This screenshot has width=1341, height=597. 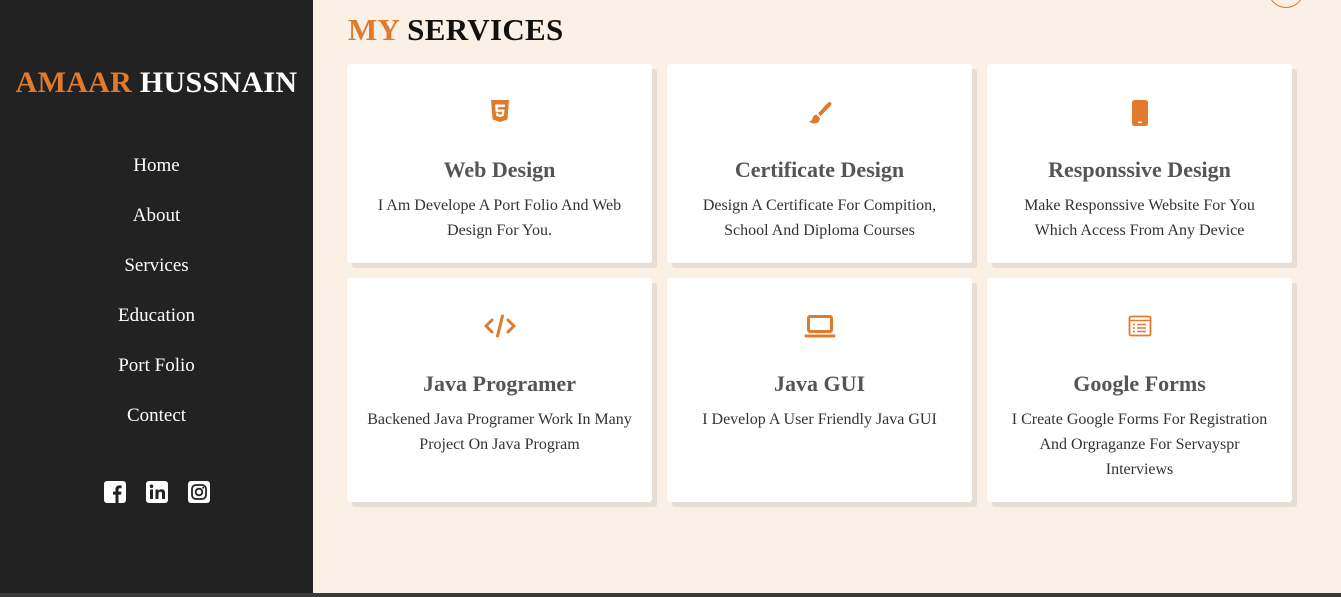 I want to click on section-title: MY SERVICES, so click(x=456, y=30).